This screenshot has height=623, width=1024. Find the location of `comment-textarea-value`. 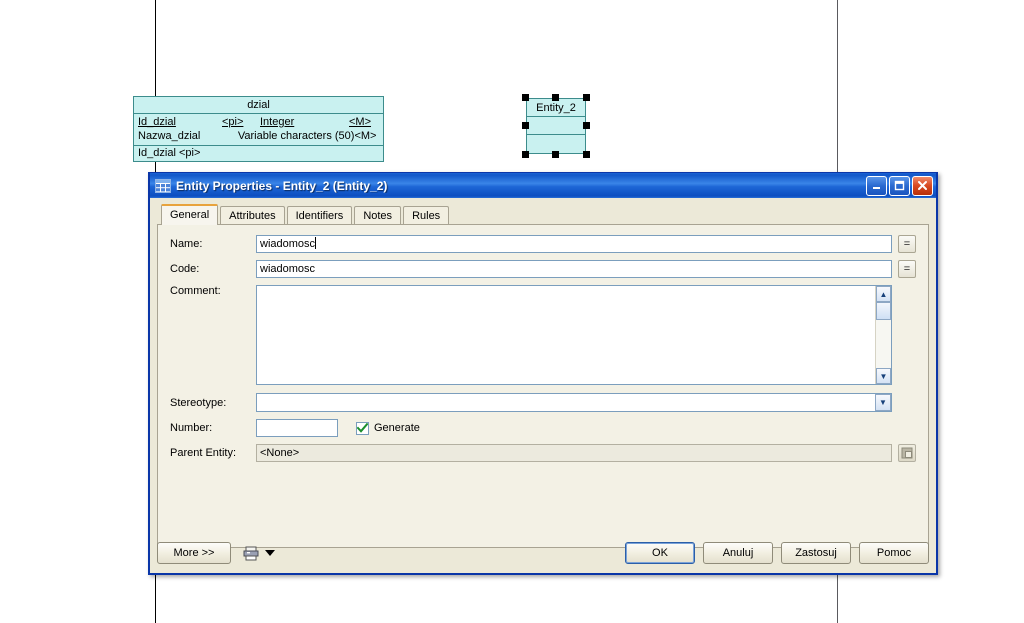

comment-textarea-value is located at coordinates (566, 335).